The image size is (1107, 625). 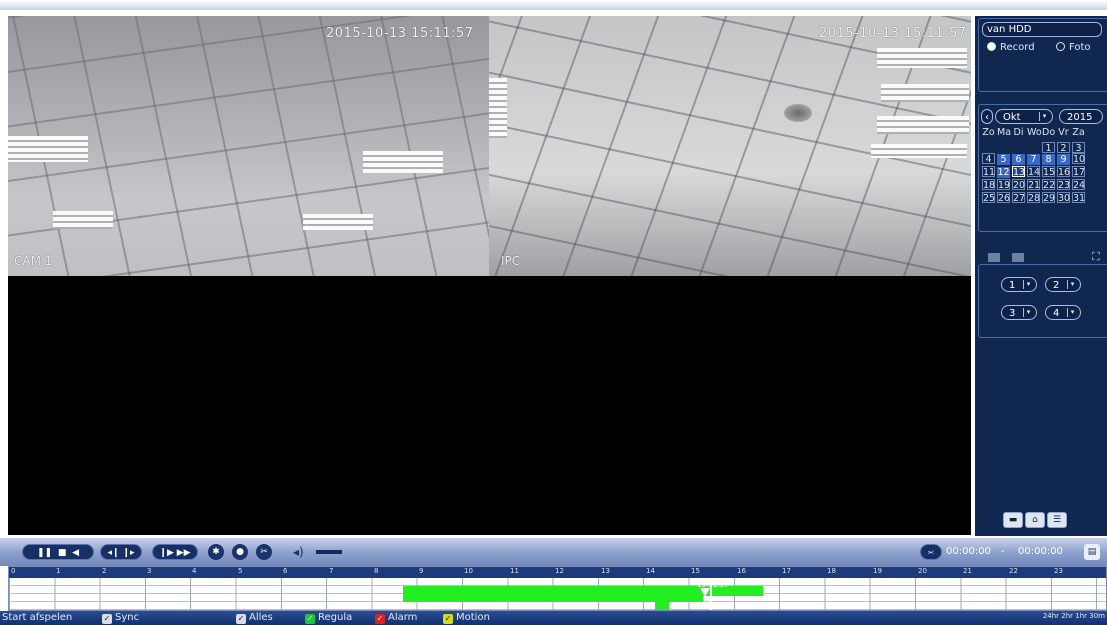 I want to click on prev-frame-icon: ◂❙, so click(x=114, y=553).